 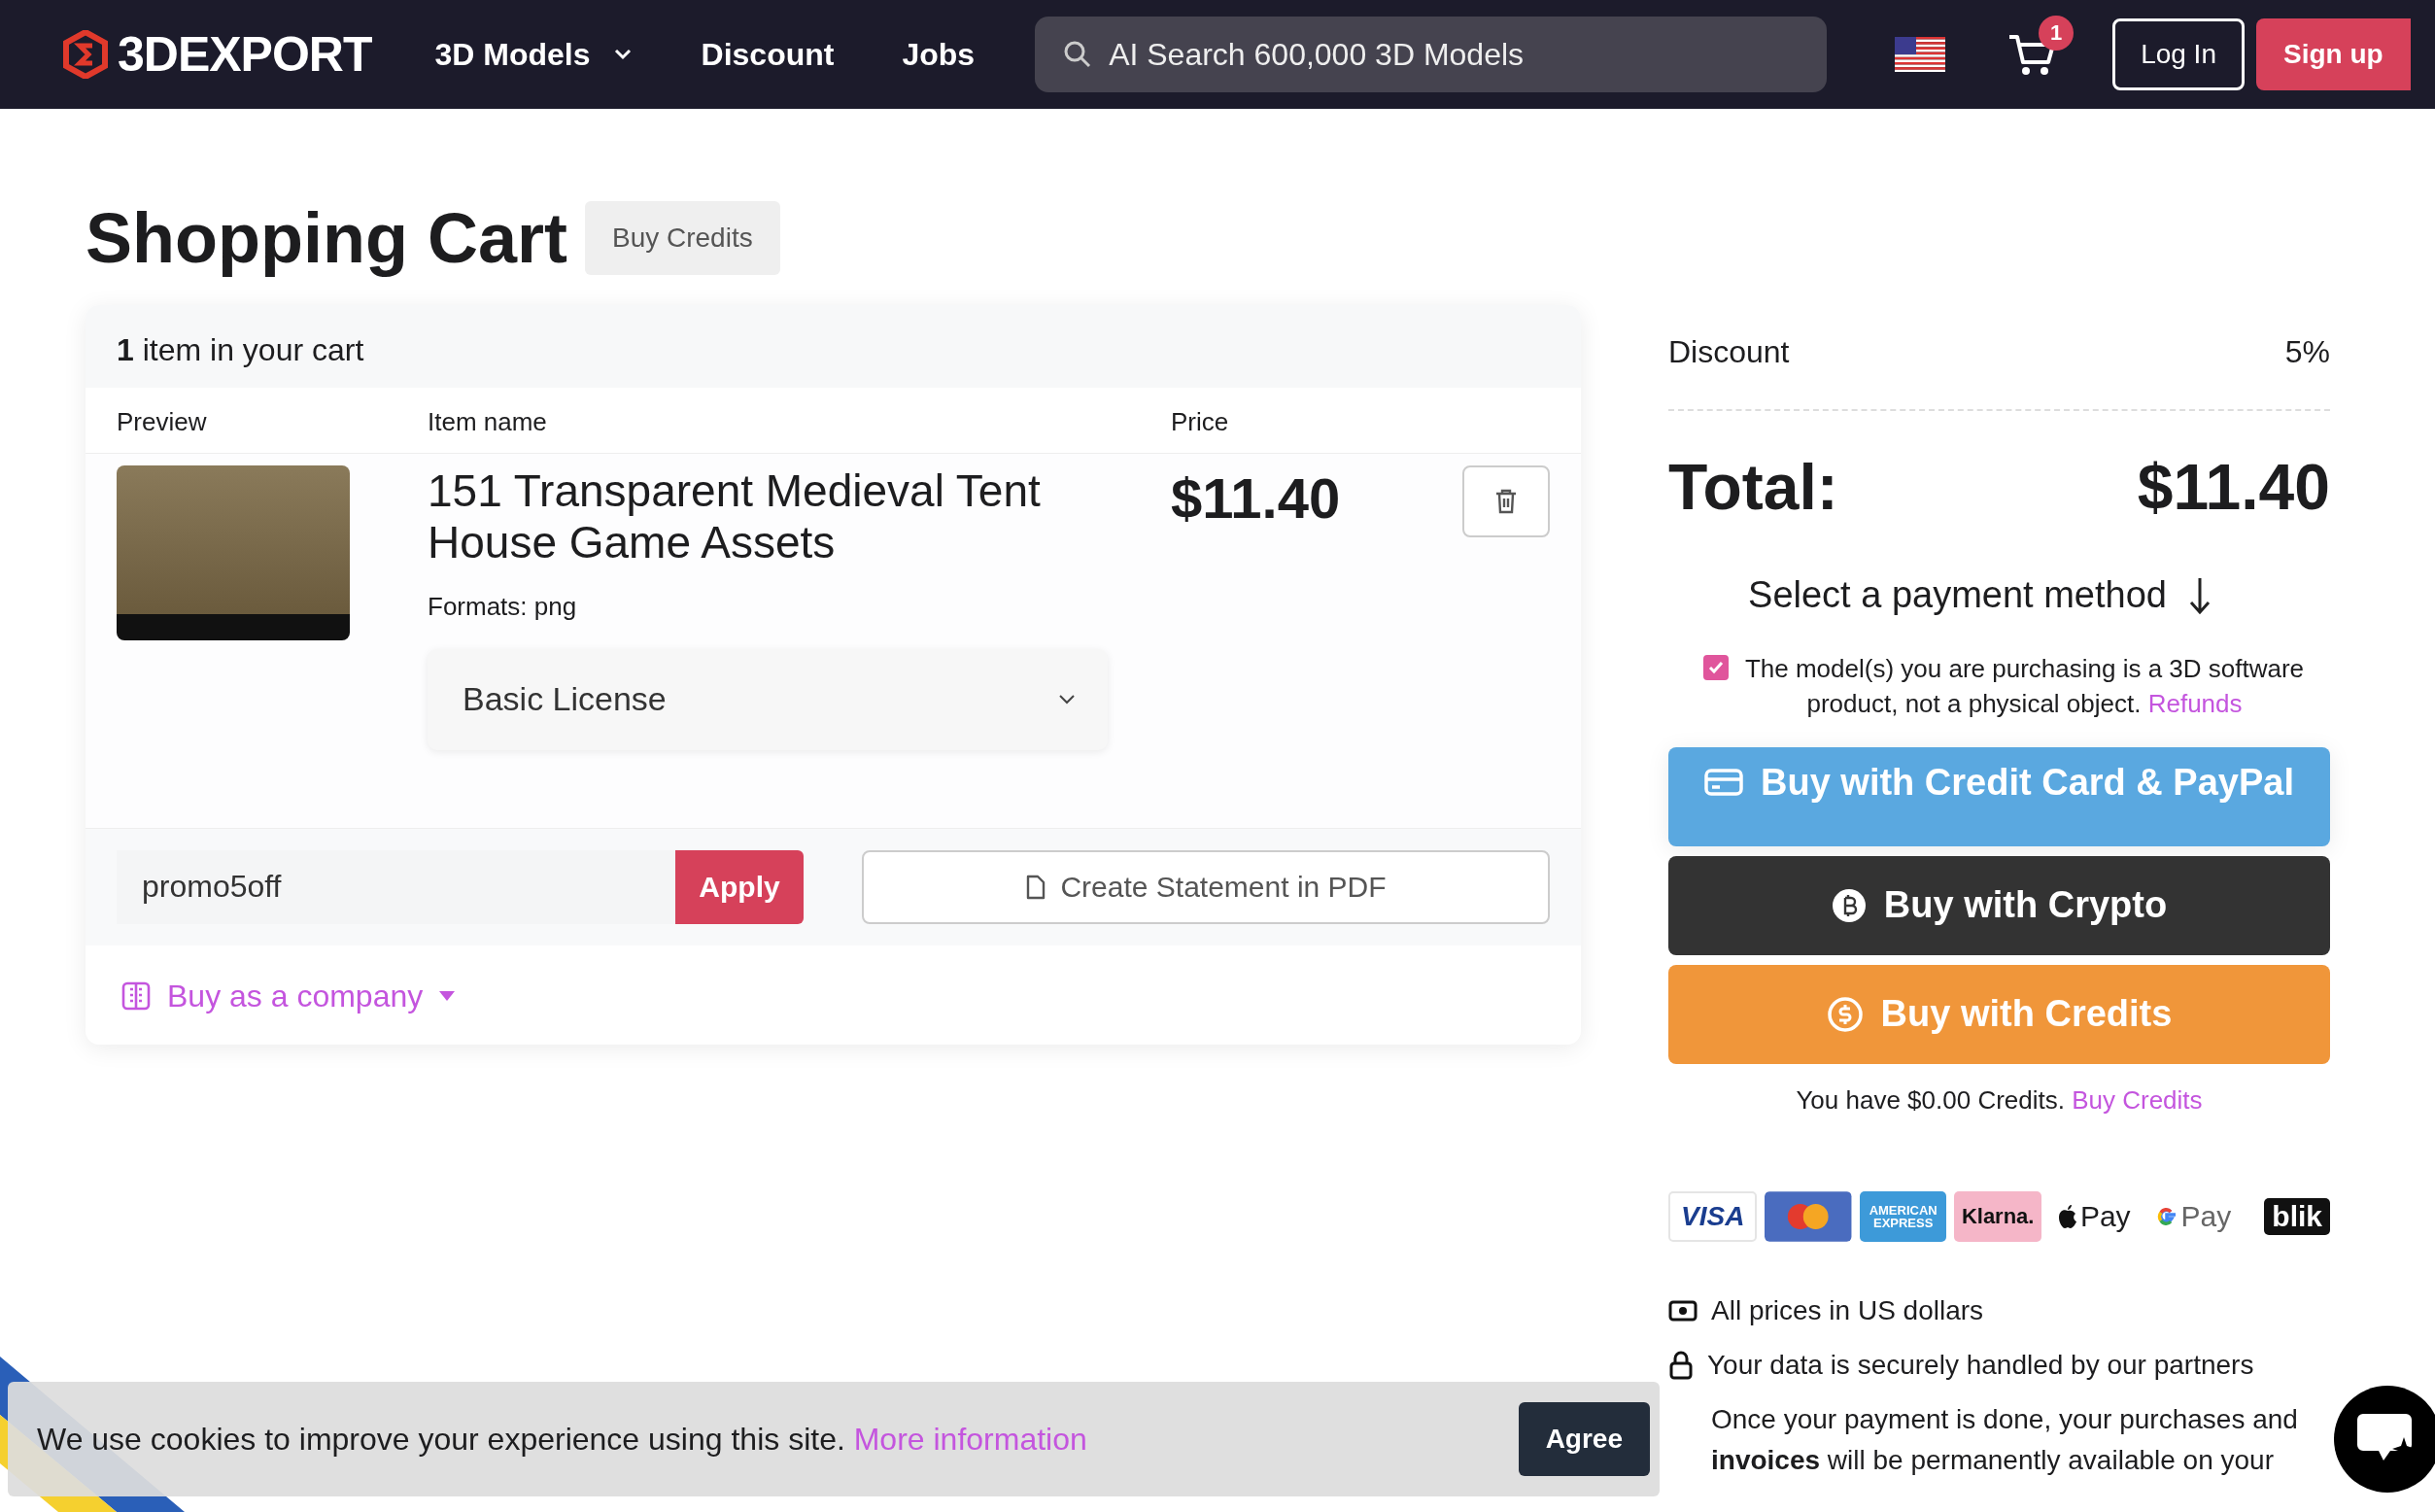 I want to click on search-field: AI Search 600,000 3D Models, so click(x=1454, y=54).